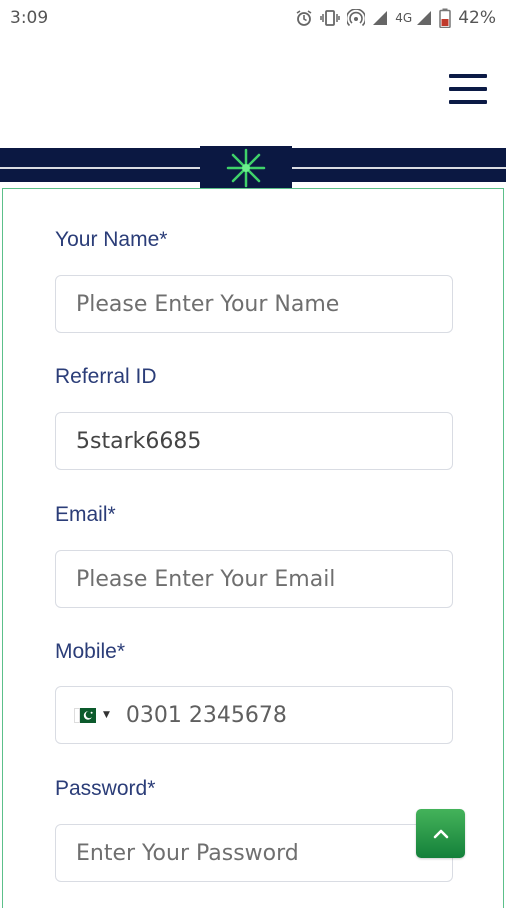 This screenshot has height=908, width=506. Describe the element at coordinates (246, 168) in the screenshot. I see `star-burst-icon` at that location.